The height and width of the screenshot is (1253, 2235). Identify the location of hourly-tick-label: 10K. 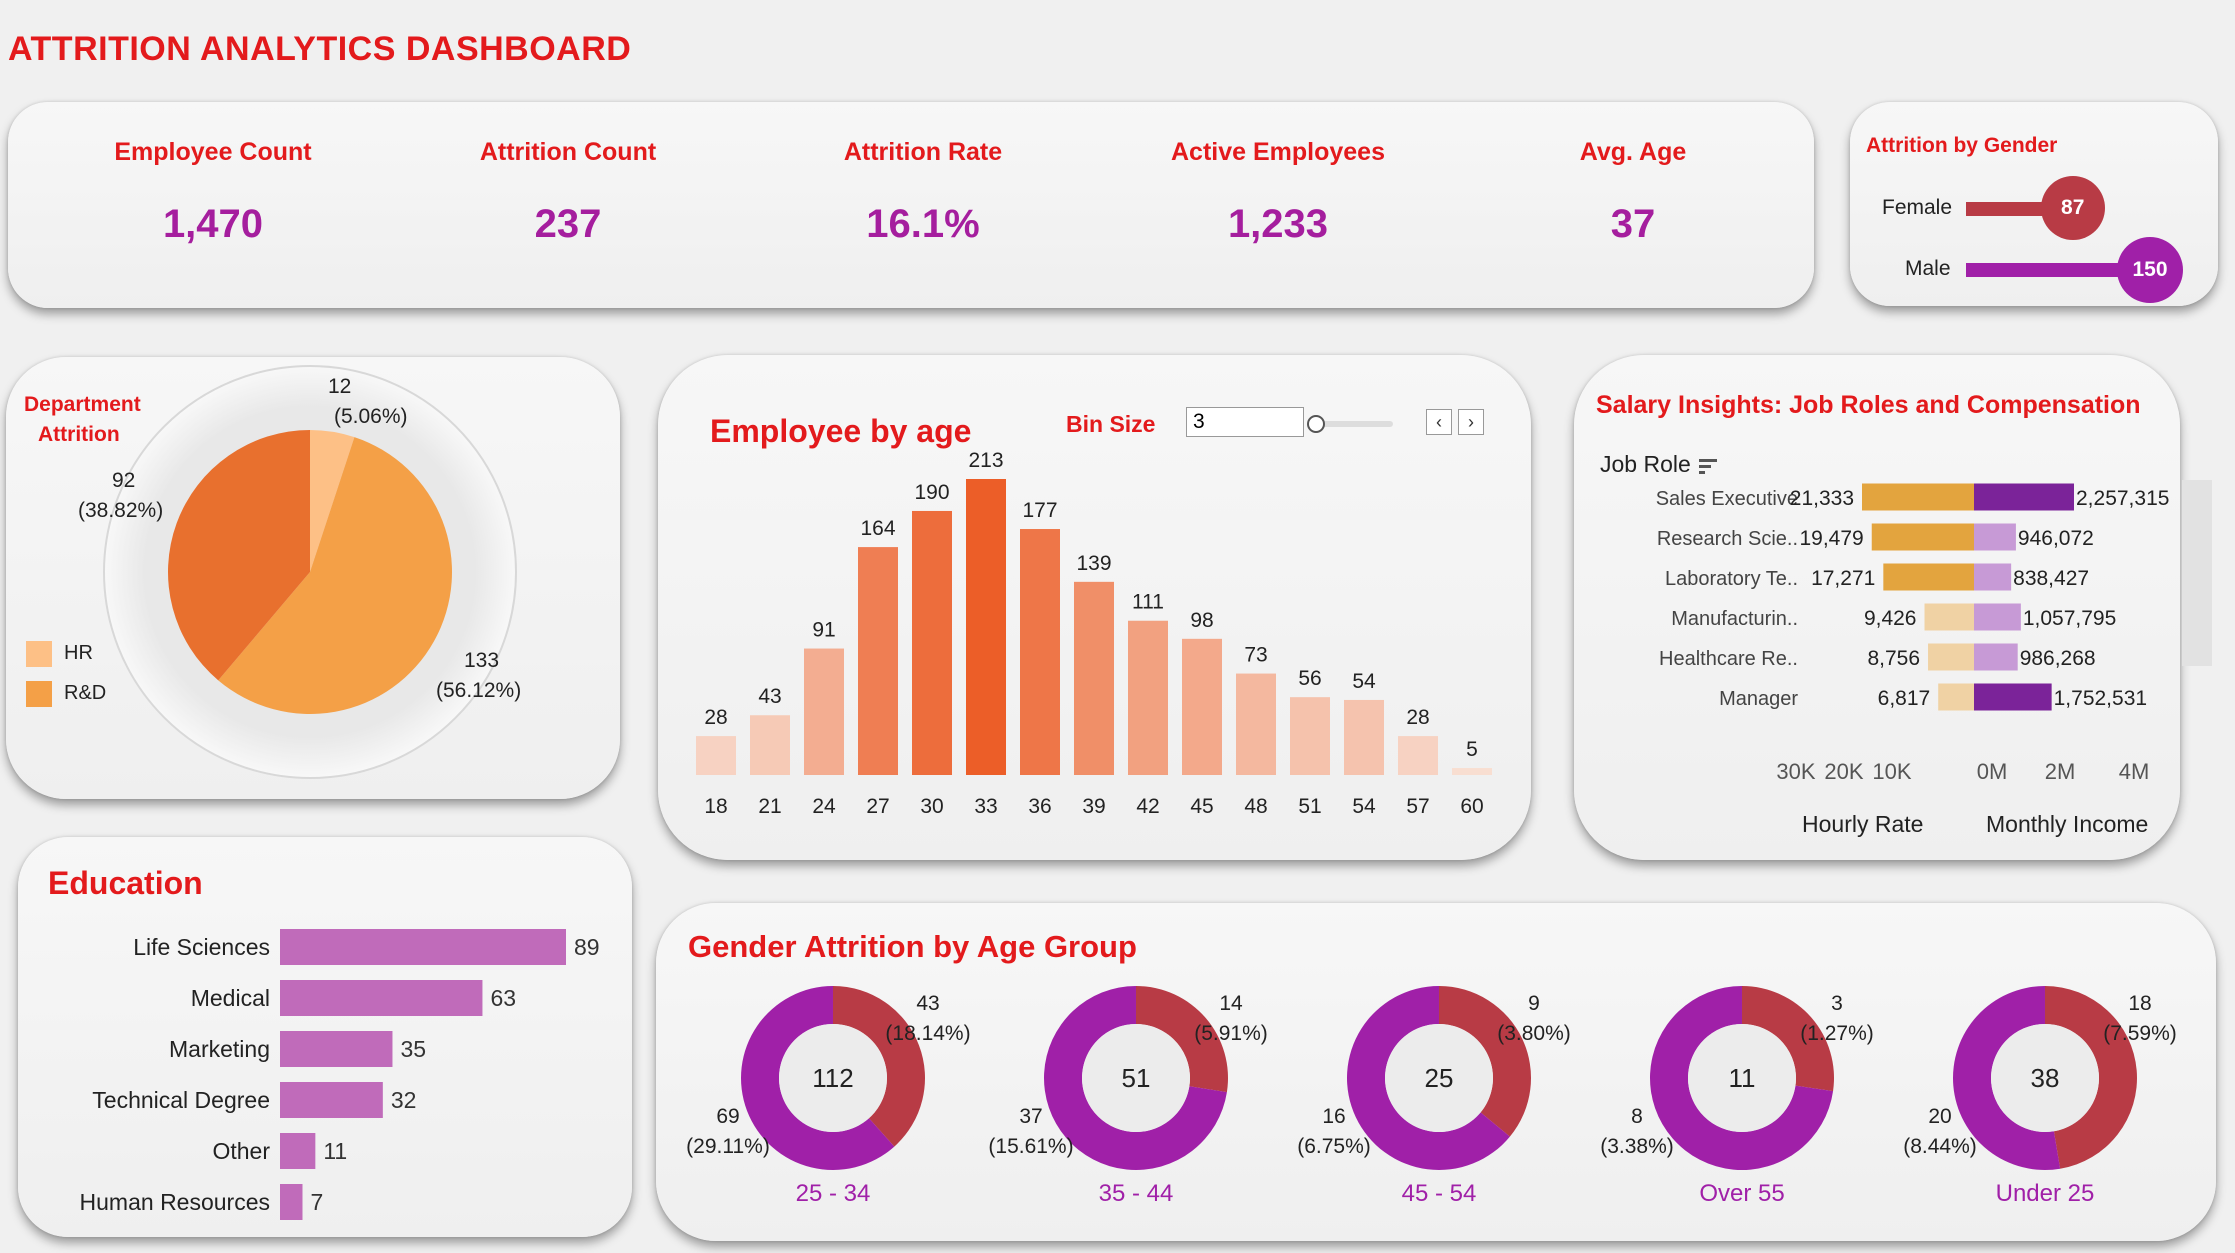
(1891, 771).